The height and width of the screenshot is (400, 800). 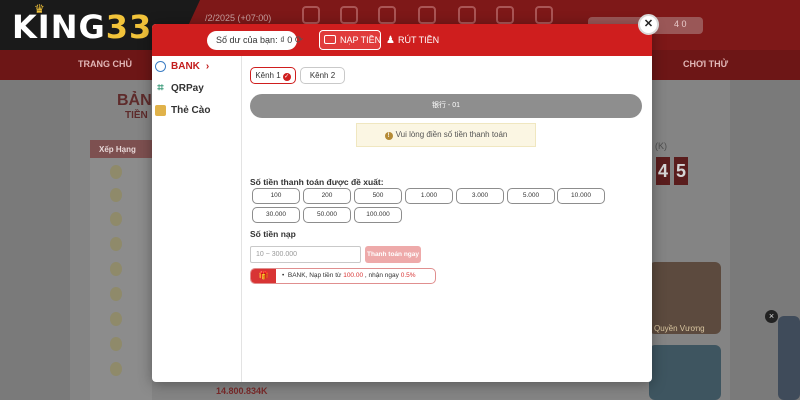 I want to click on amount-option: 100, so click(x=276, y=196).